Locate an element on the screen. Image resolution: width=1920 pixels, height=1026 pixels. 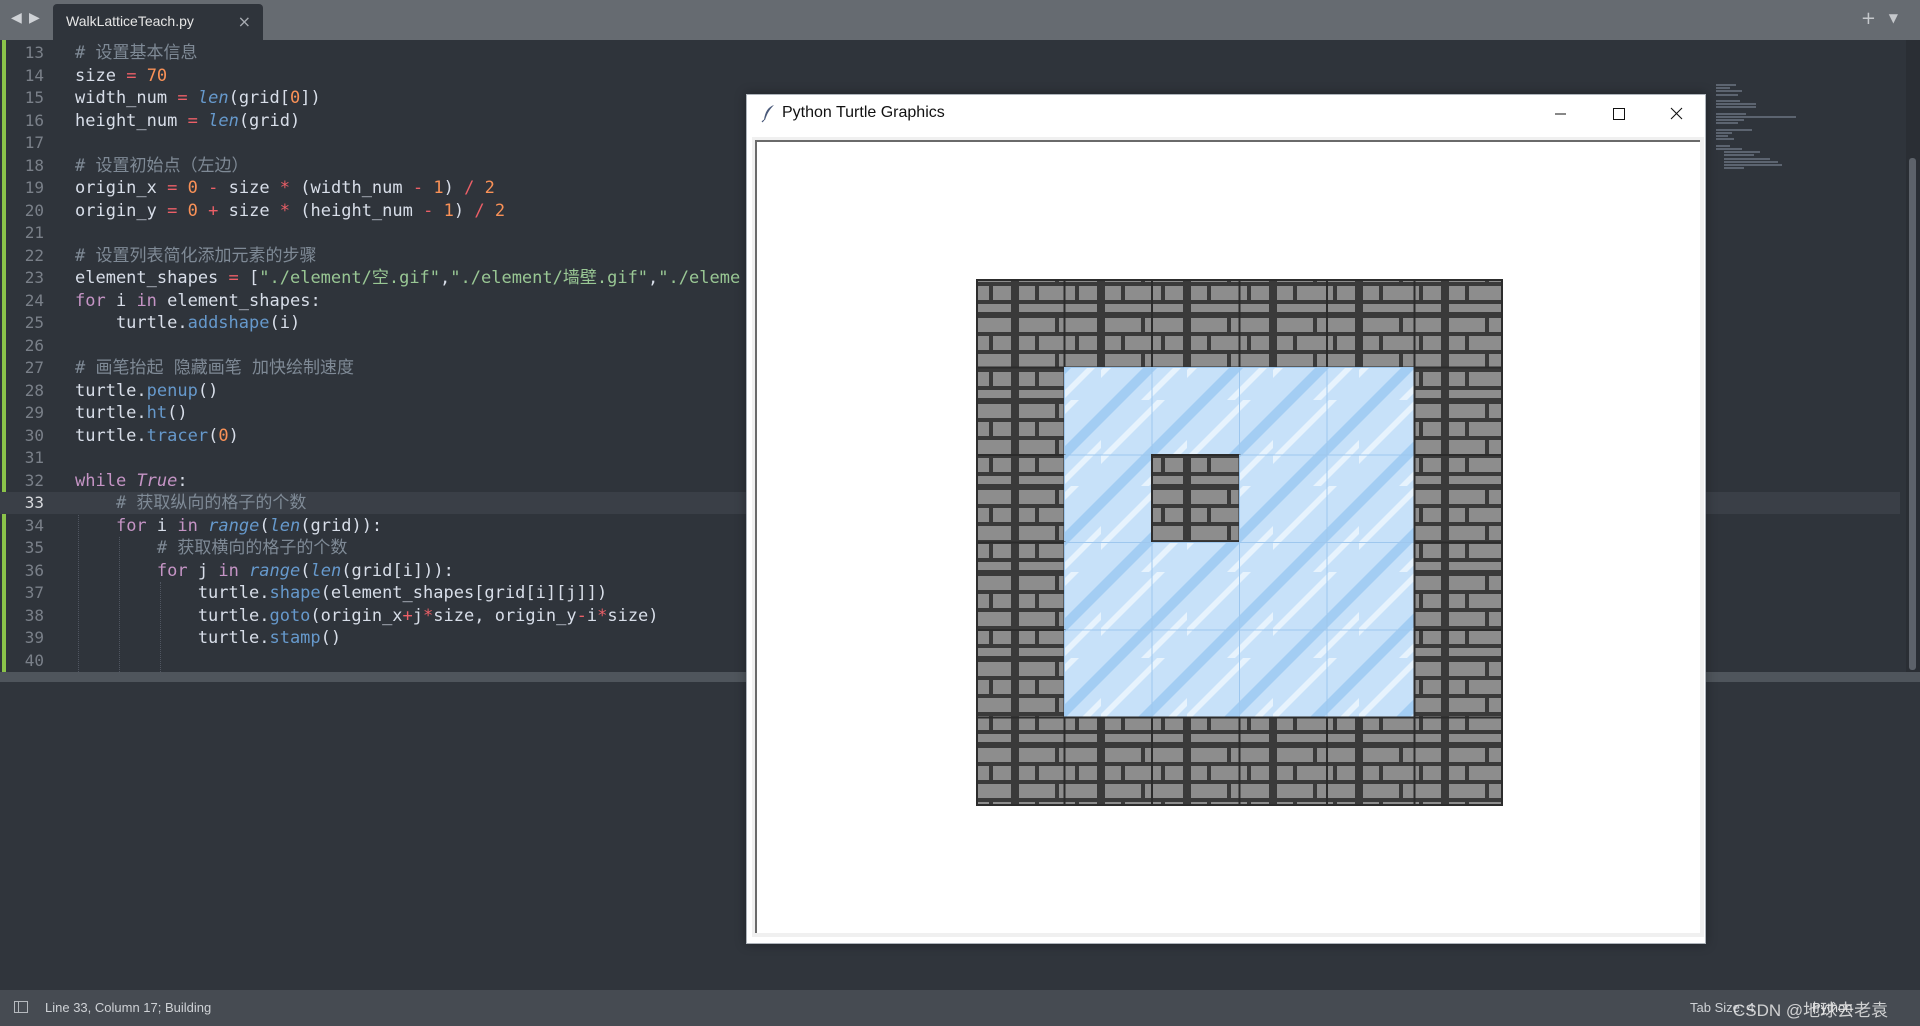
line-number: 34 is located at coordinates (34, 525).